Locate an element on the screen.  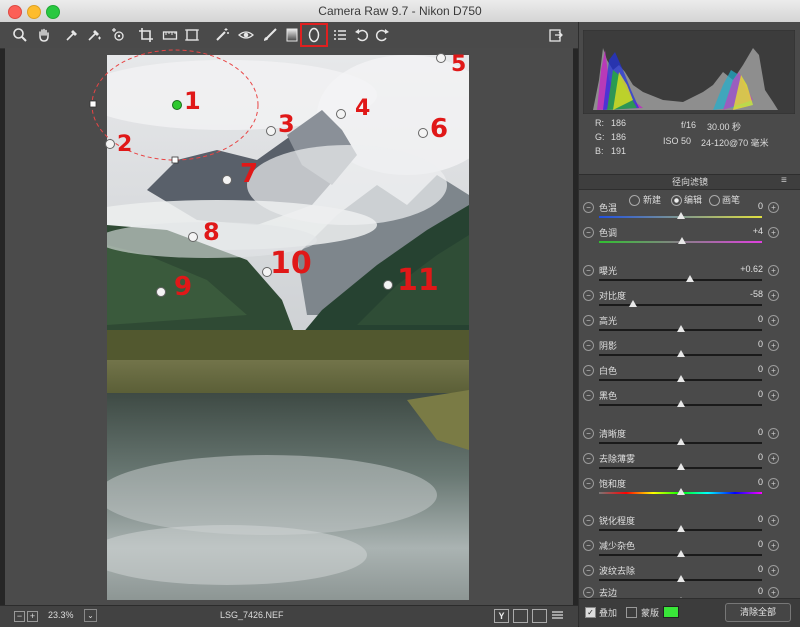
rotate-ccw-icon is located at coordinates (362, 35).